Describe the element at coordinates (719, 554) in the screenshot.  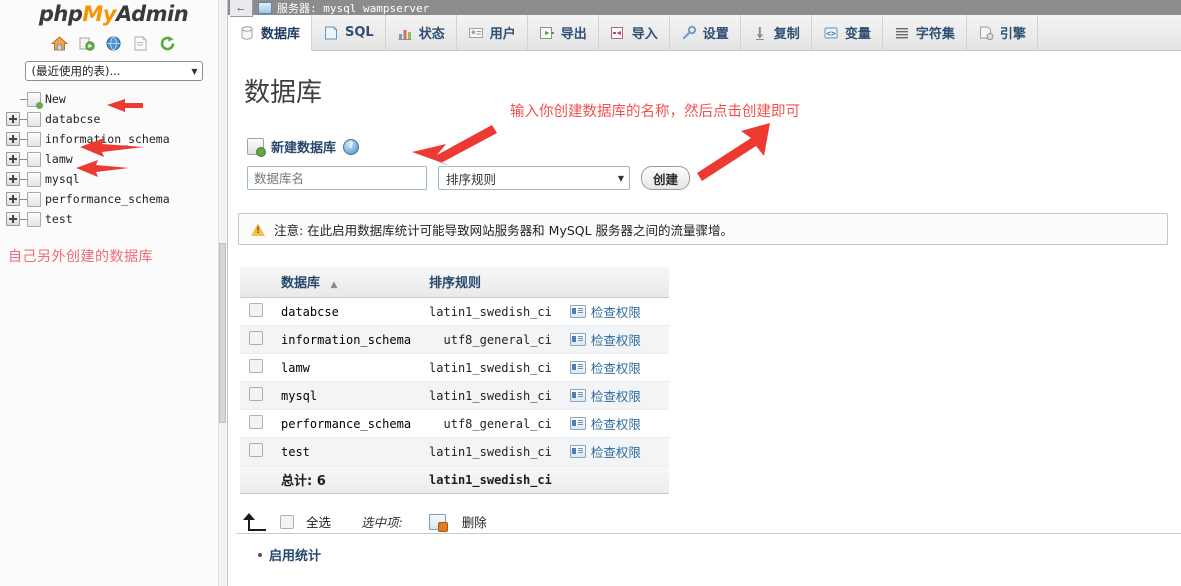
I see `enable-statistics-row: 启用统计` at that location.